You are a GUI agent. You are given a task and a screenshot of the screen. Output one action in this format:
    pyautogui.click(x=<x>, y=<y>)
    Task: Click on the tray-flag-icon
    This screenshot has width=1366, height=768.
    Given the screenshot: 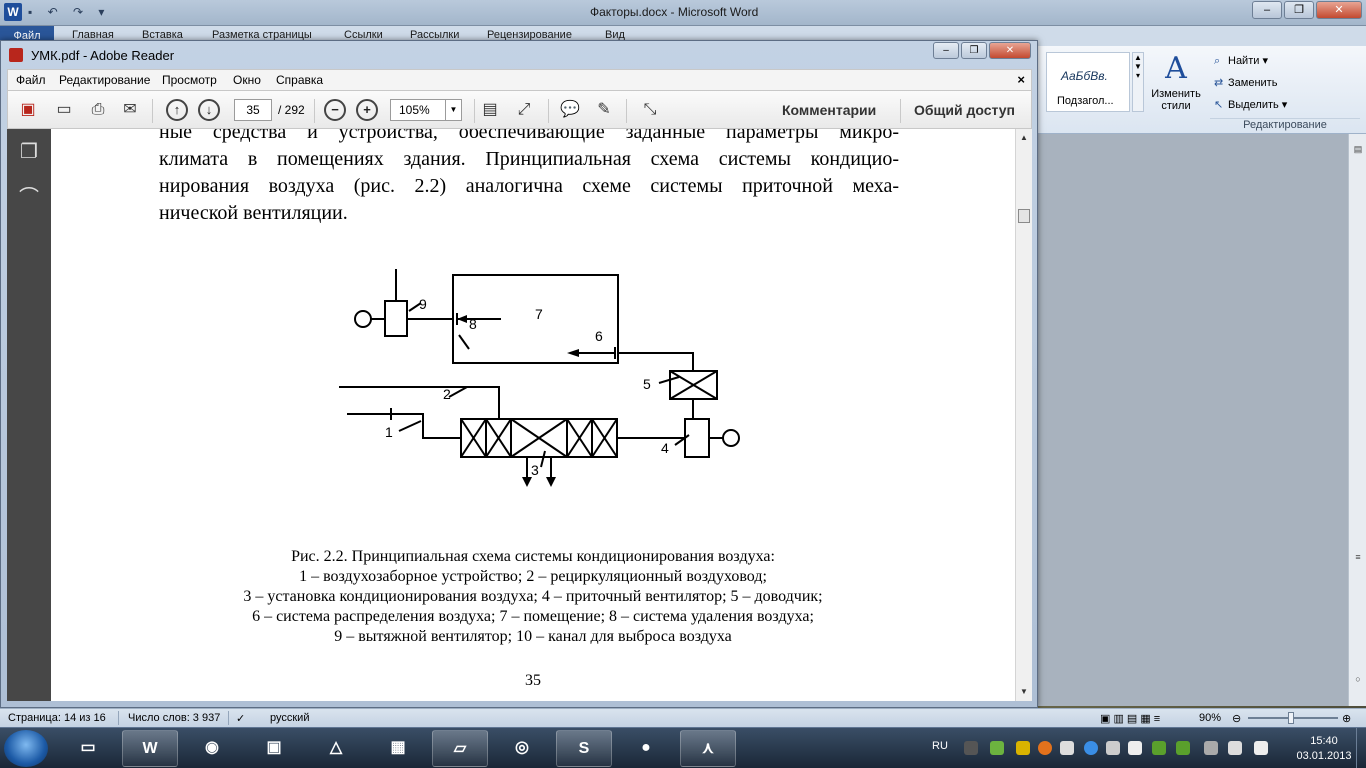 What is the action you would take?
    pyautogui.click(x=1135, y=748)
    